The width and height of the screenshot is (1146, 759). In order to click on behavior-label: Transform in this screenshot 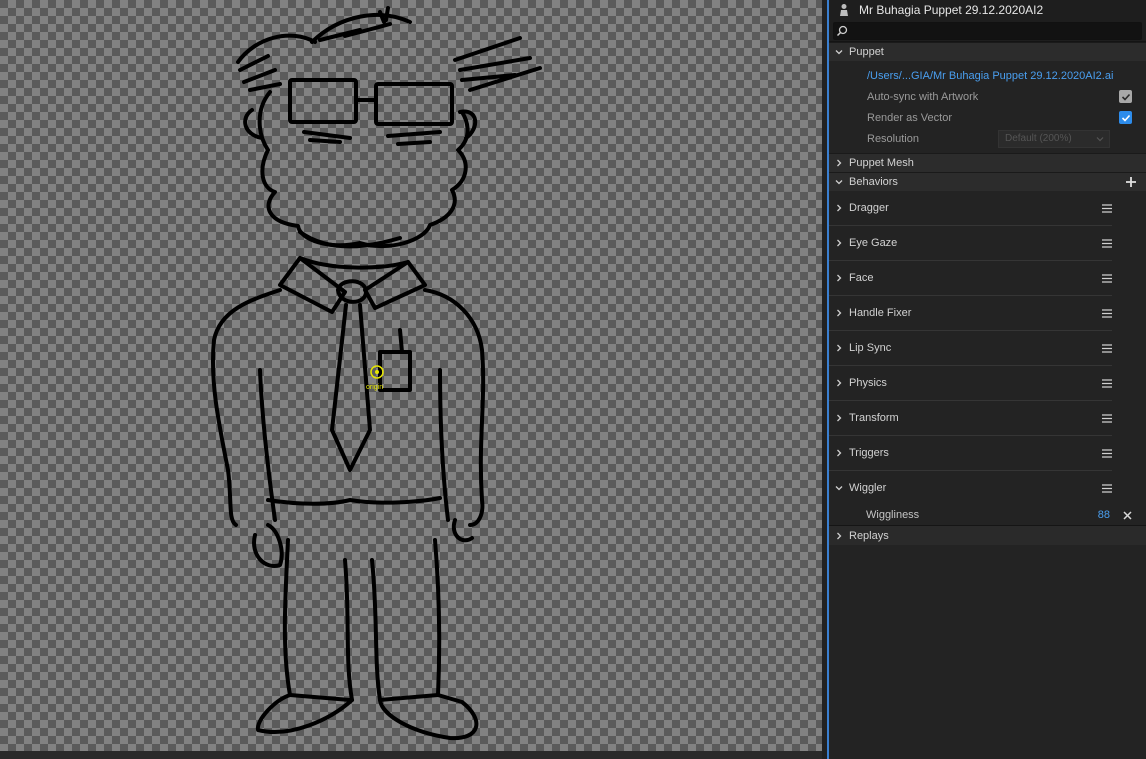, I will do `click(874, 418)`.